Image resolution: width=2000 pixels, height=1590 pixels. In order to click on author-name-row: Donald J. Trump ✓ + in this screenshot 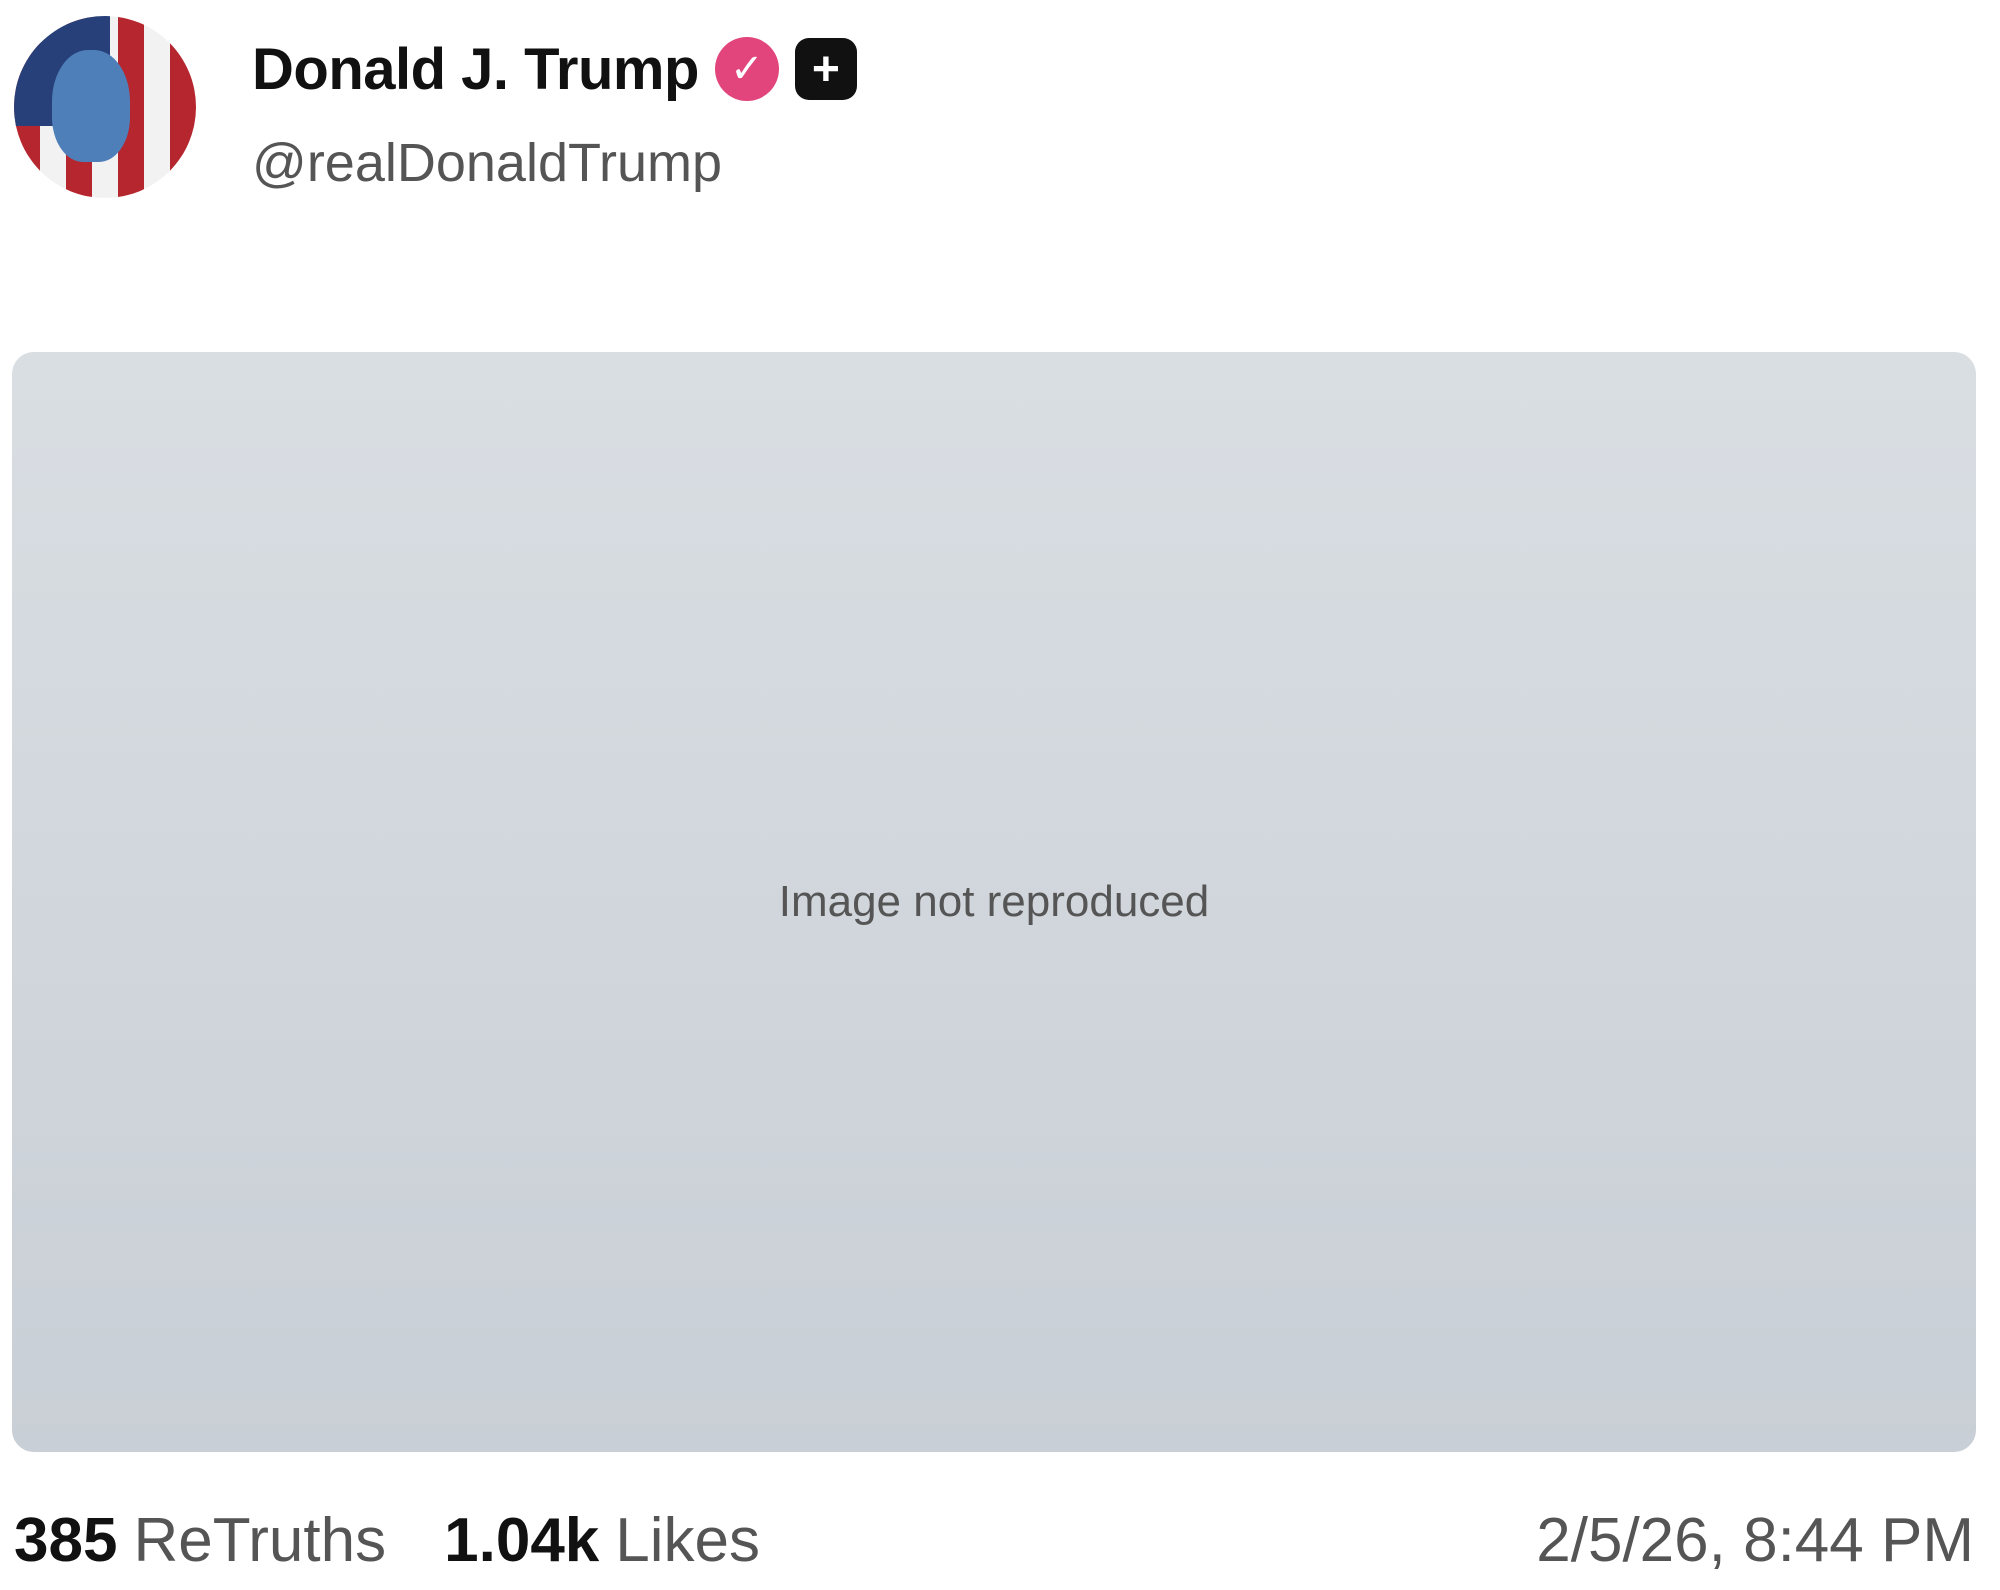, I will do `click(554, 69)`.